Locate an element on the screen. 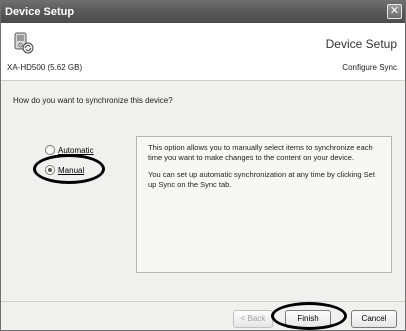 The image size is (406, 331). radio-label-automatic: Automatic is located at coordinates (76, 150).